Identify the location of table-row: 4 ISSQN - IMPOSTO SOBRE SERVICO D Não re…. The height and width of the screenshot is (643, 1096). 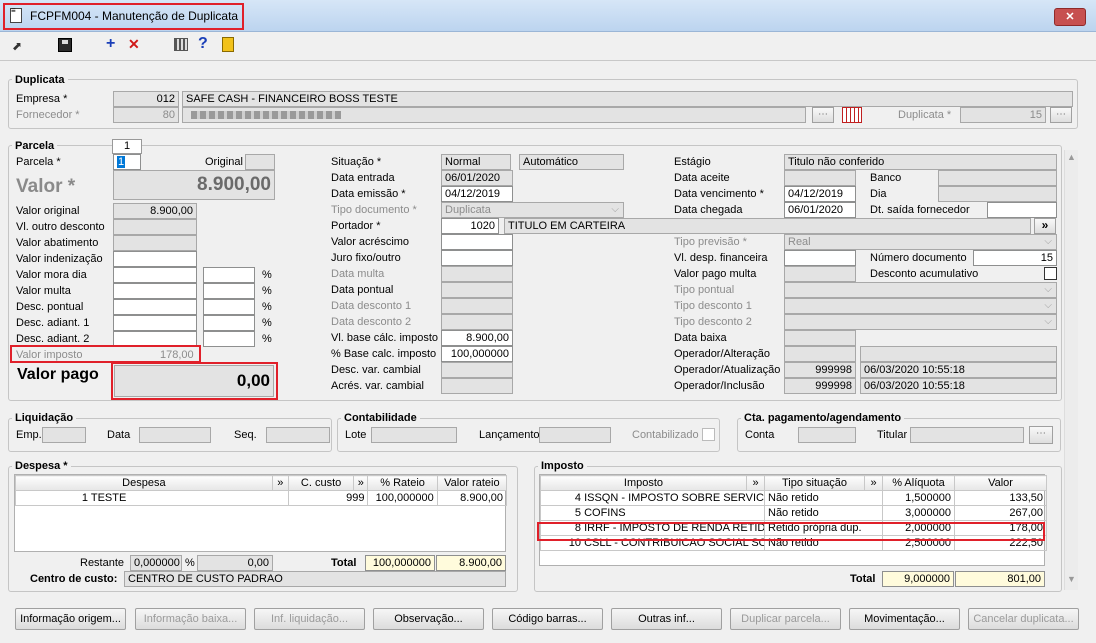
(793, 498).